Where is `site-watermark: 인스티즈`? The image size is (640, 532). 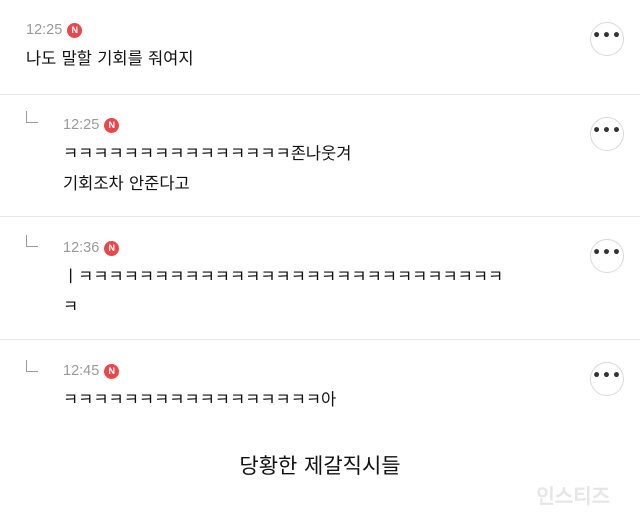
site-watermark: 인스티즈 is located at coordinates (573, 496).